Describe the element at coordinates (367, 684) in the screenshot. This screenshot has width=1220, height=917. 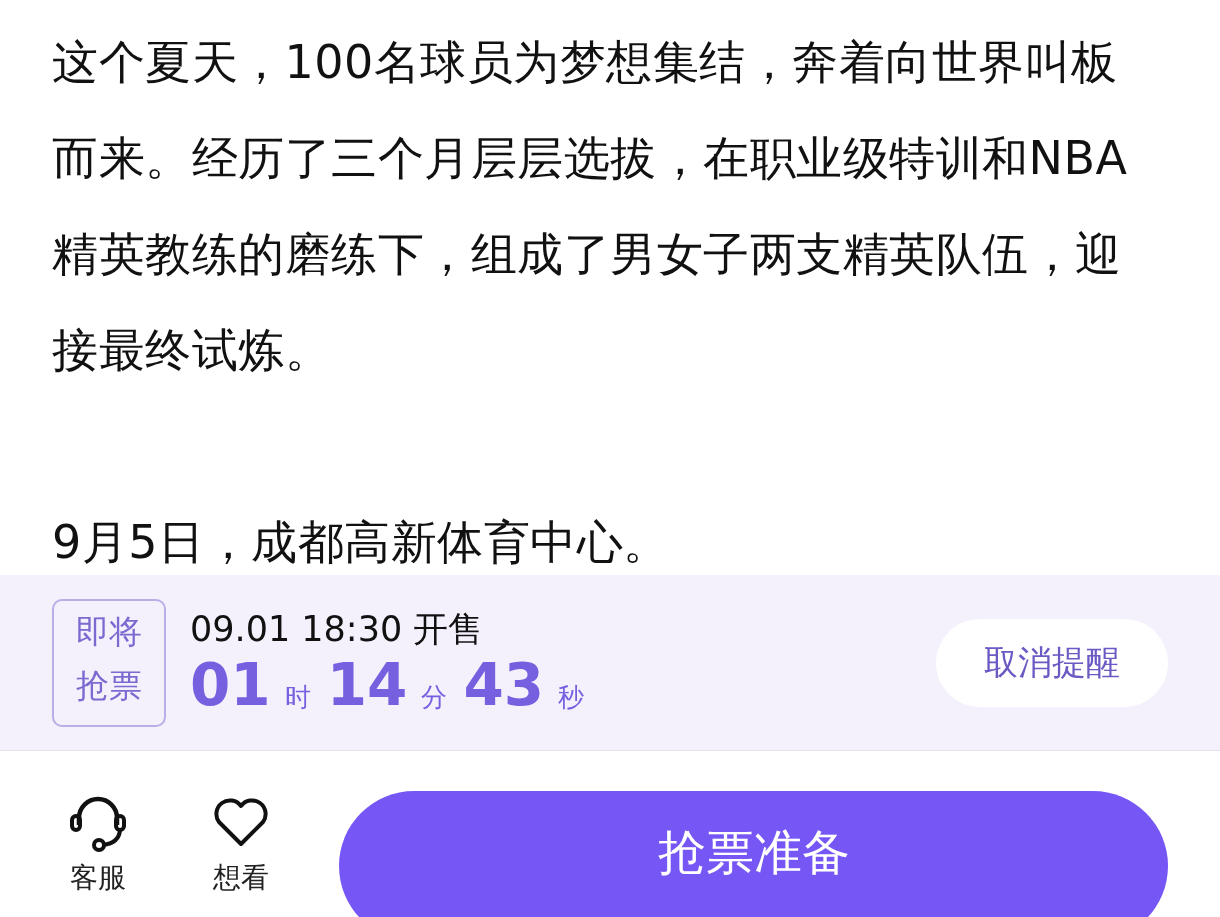
I see `countdown-number: 14` at that location.